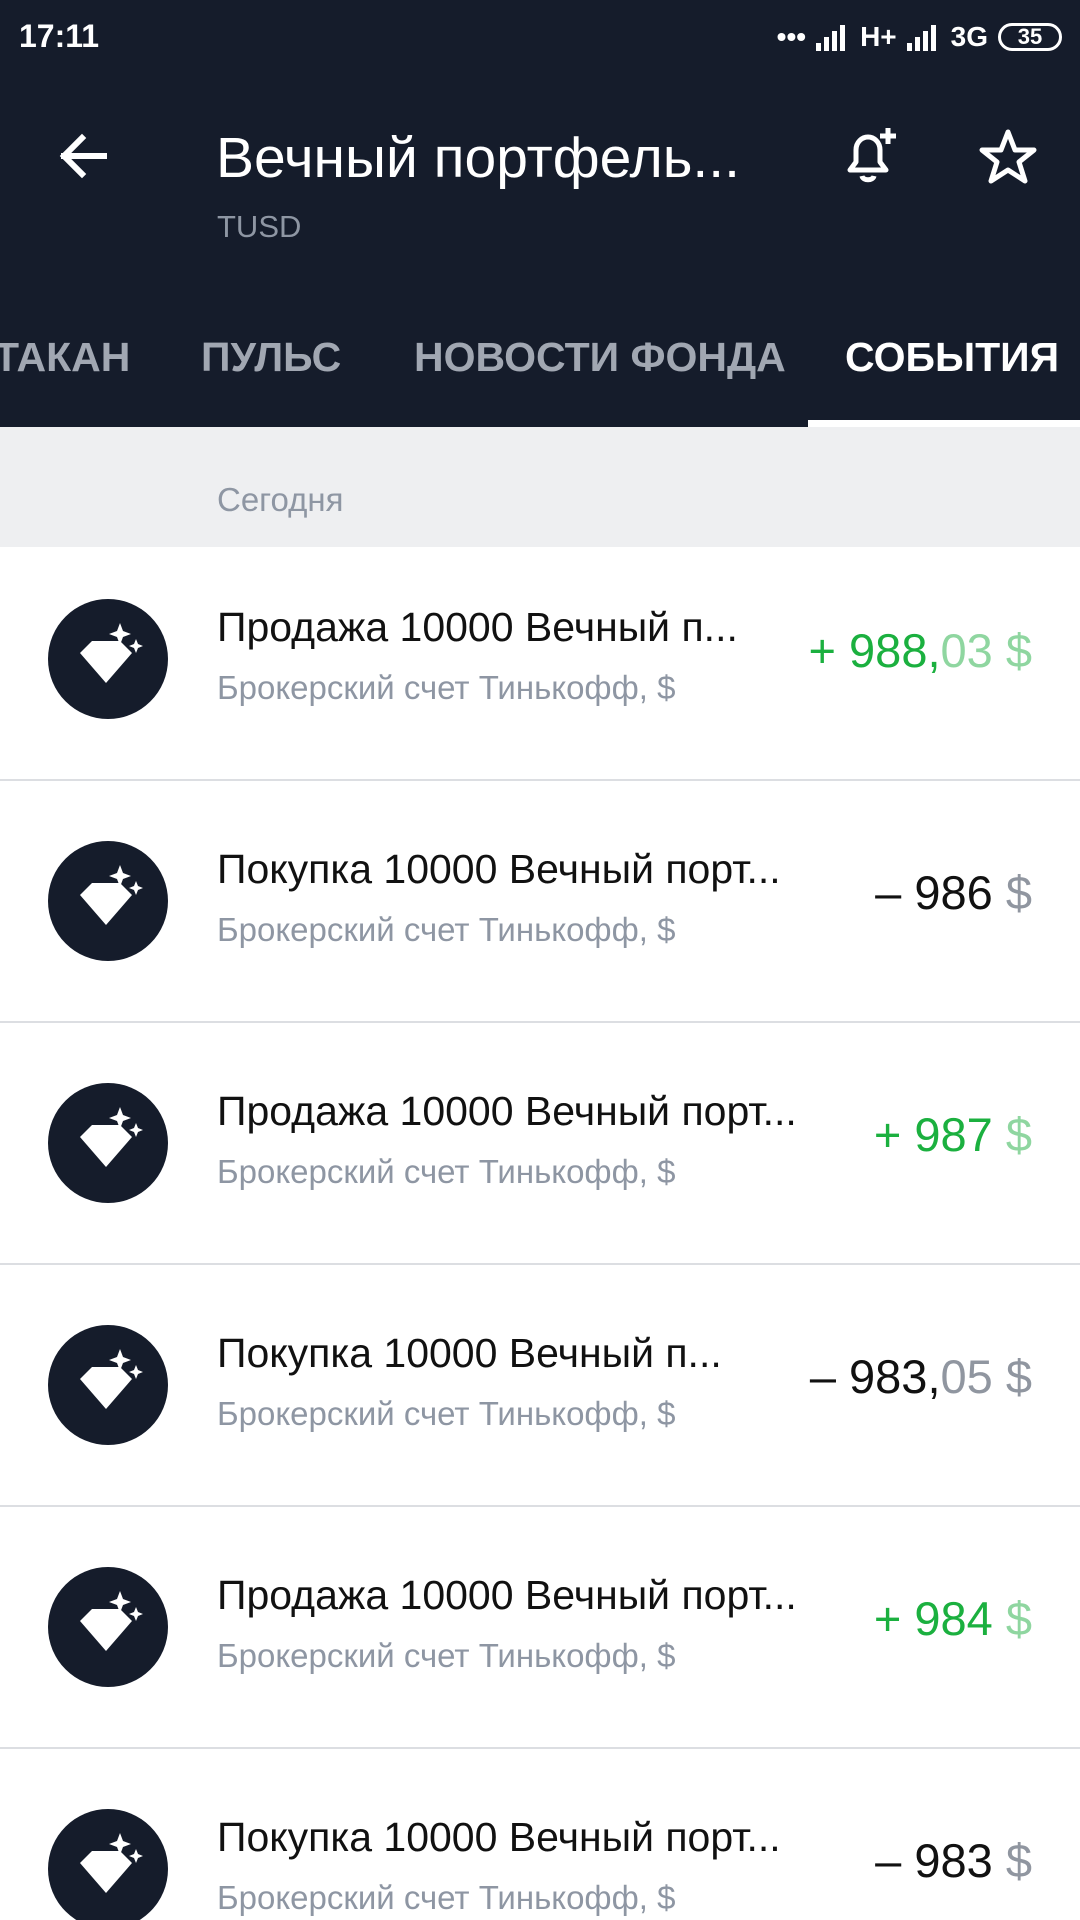 Image resolution: width=1080 pixels, height=1920 pixels. I want to click on event-amount: + 984 $, so click(953, 1618).